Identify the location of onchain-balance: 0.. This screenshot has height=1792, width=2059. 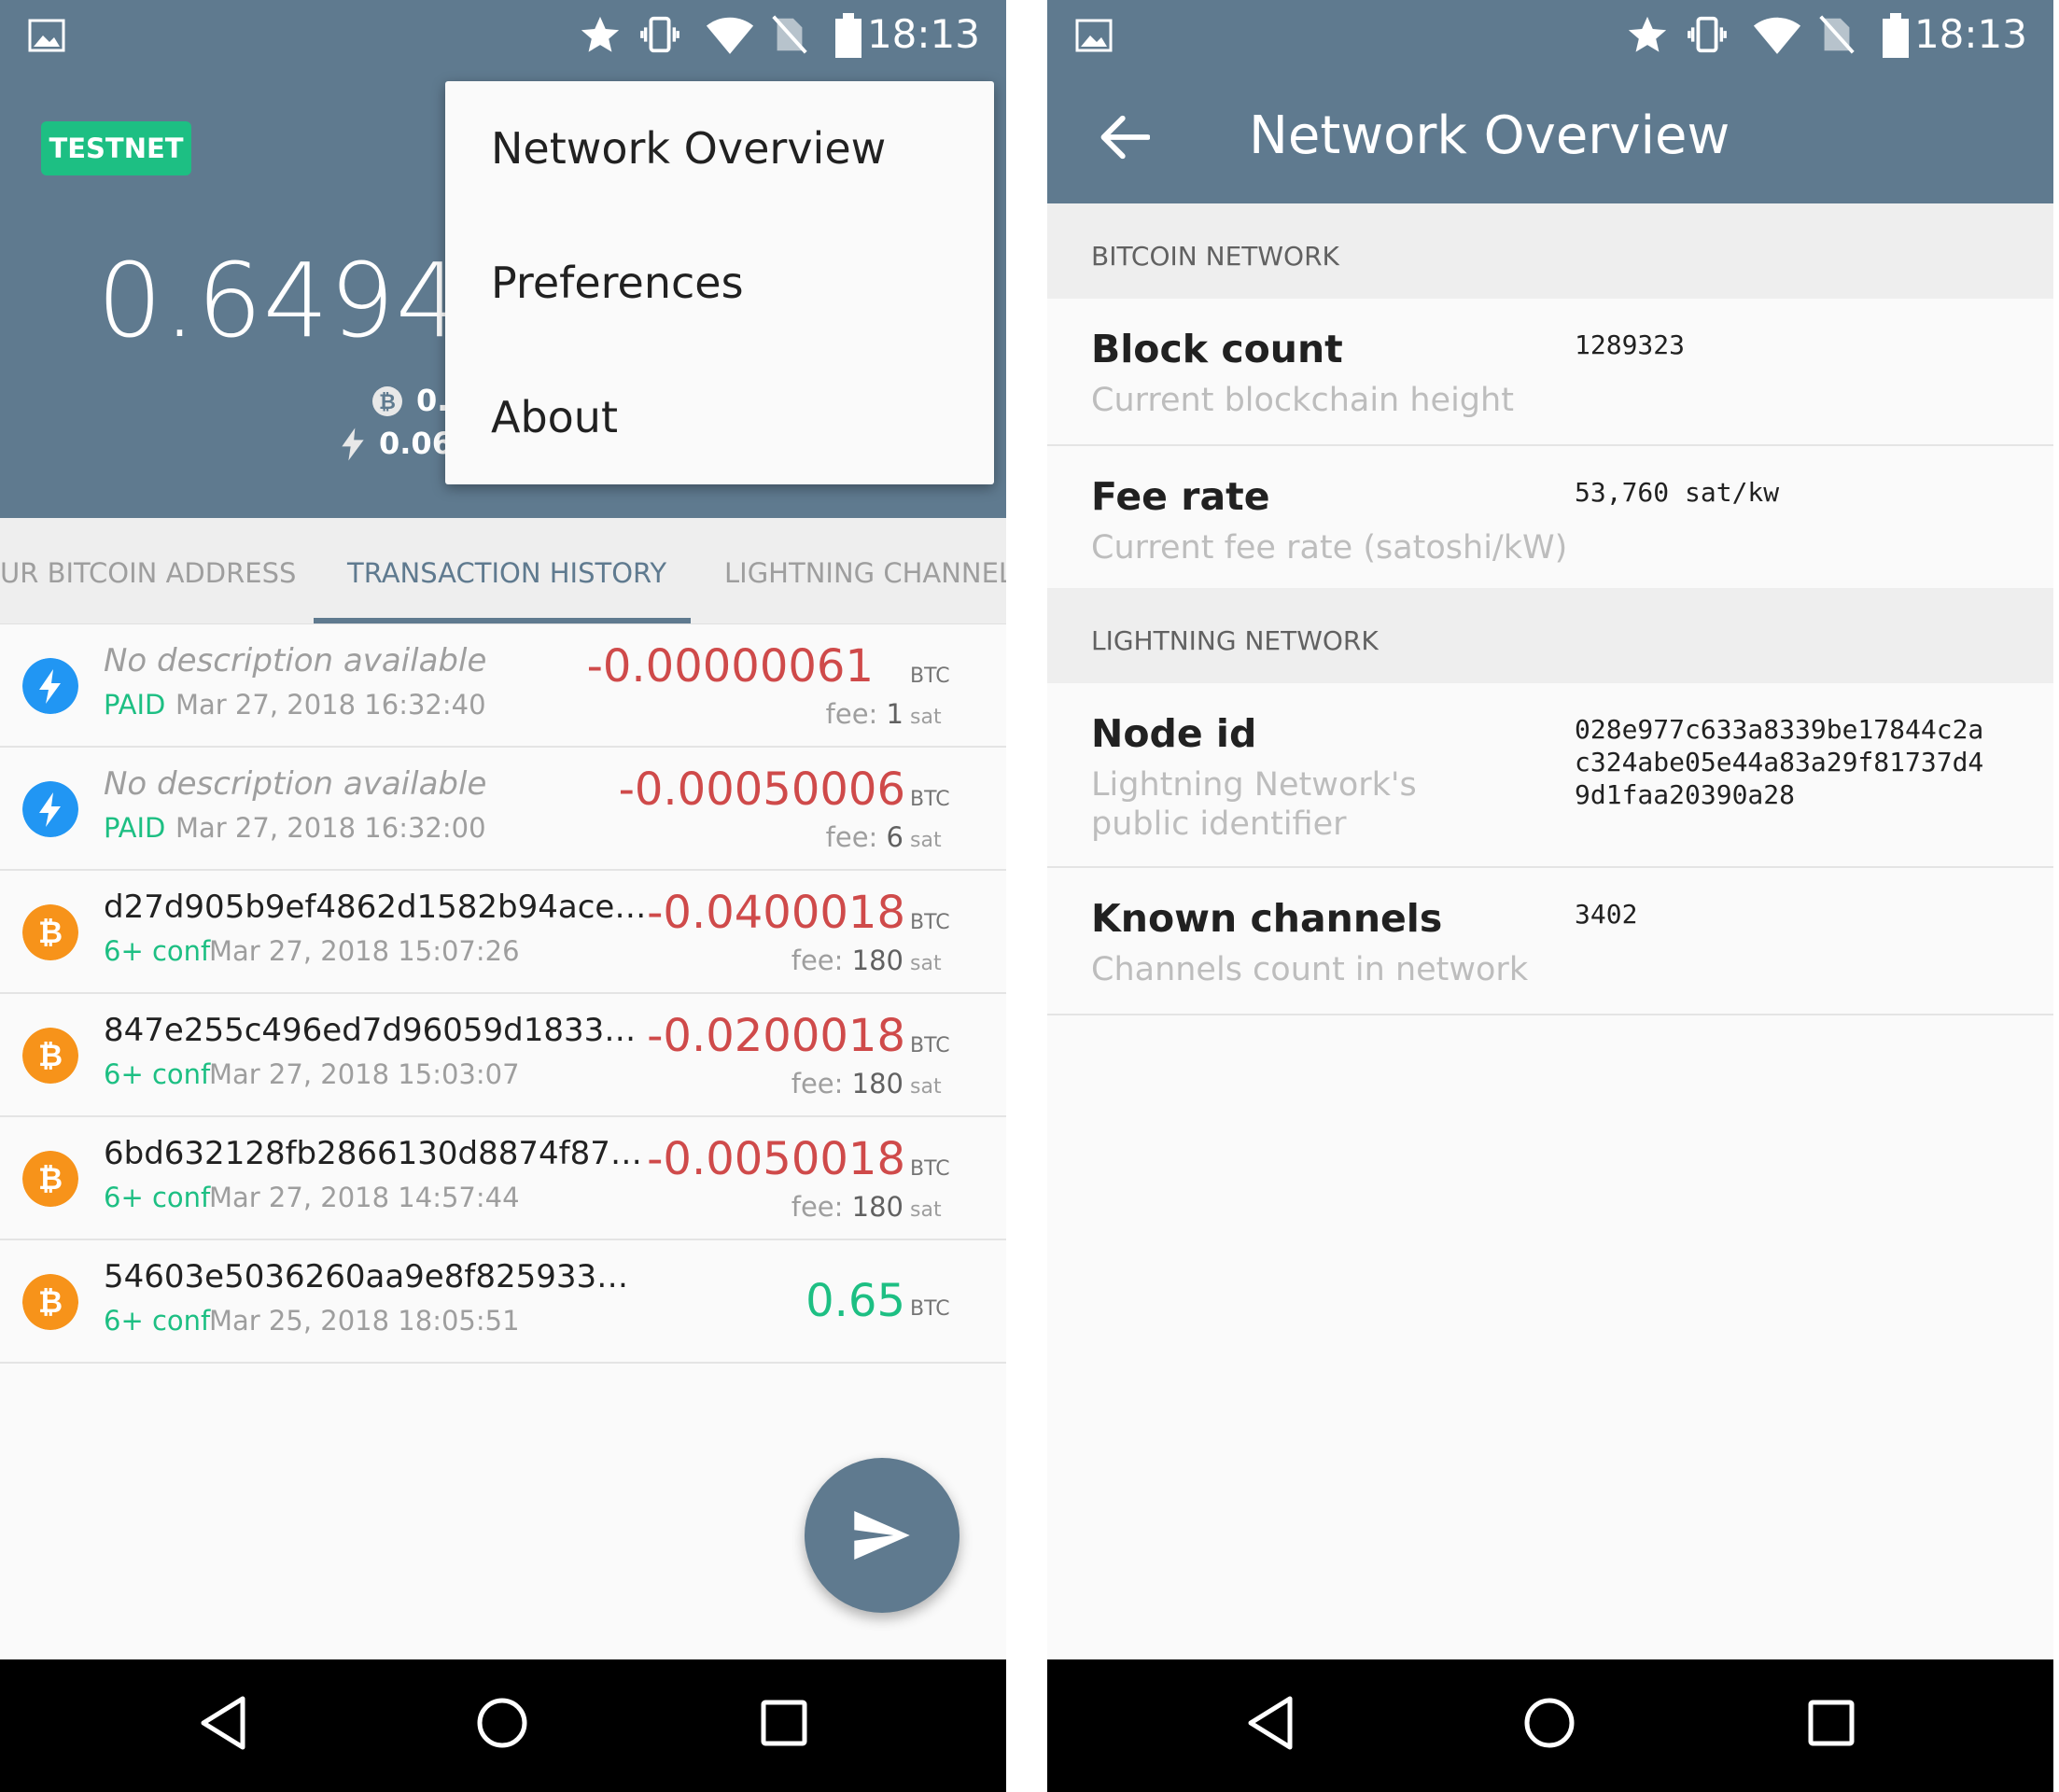
(432, 400).